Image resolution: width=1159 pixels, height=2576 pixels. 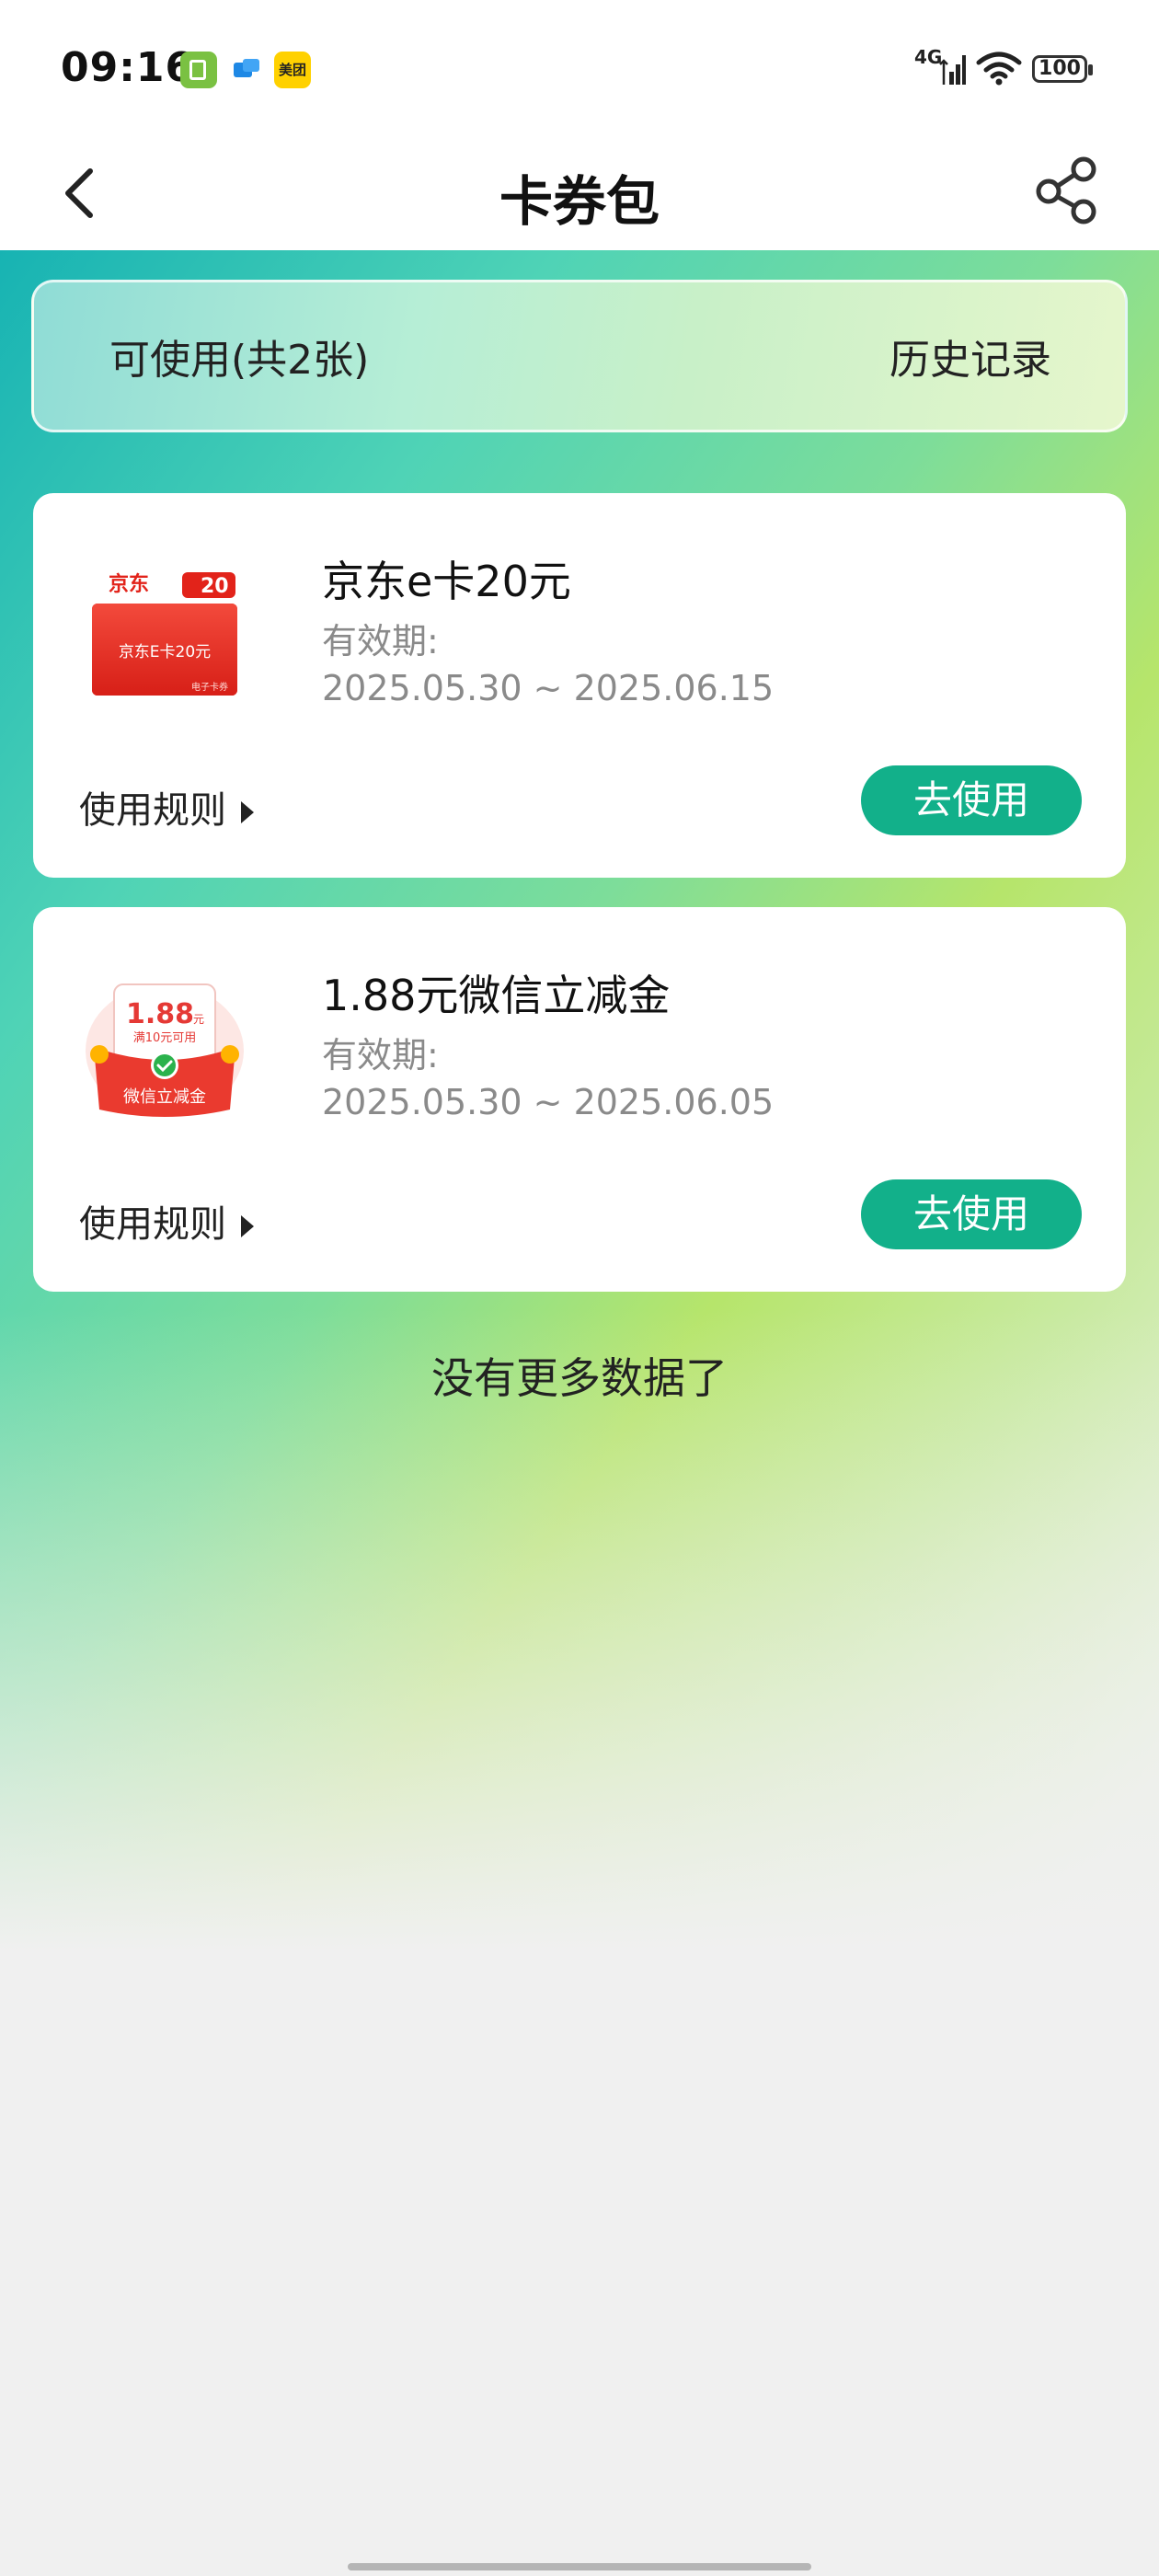 What do you see at coordinates (215, 586) in the screenshot?
I see `svg-text: 20` at bounding box center [215, 586].